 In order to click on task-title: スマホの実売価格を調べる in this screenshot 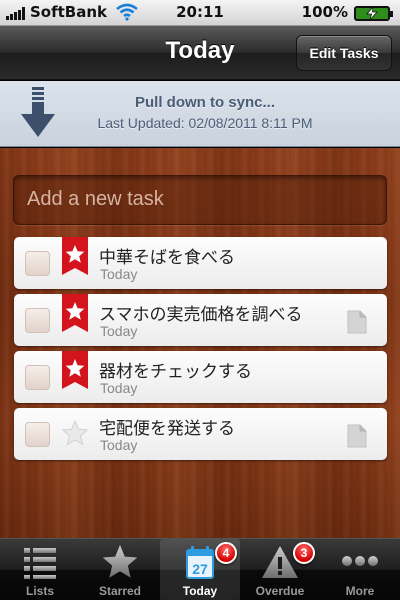, I will do `click(201, 314)`.